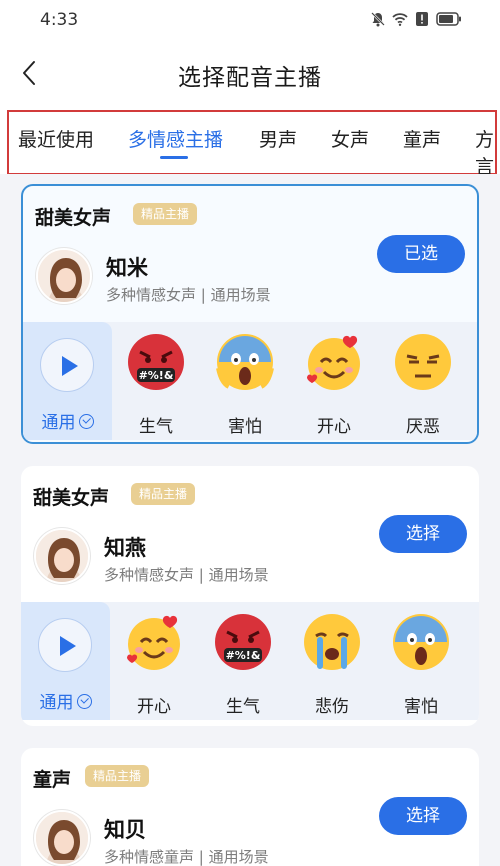  What do you see at coordinates (125, 548) in the screenshot?
I see `voice-name: 知燕` at bounding box center [125, 548].